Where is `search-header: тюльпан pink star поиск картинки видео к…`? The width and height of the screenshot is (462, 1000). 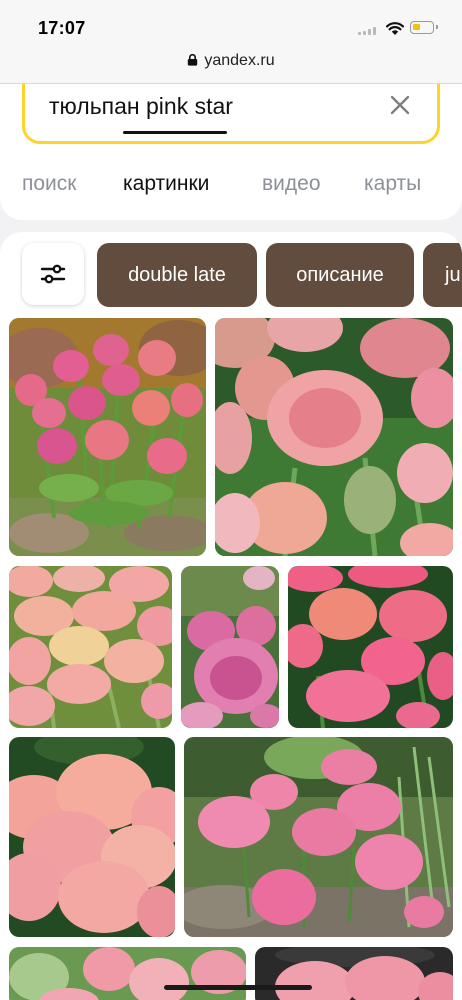 search-header: тюльпан pink star поиск картинки видео к… is located at coordinates (231, 152).